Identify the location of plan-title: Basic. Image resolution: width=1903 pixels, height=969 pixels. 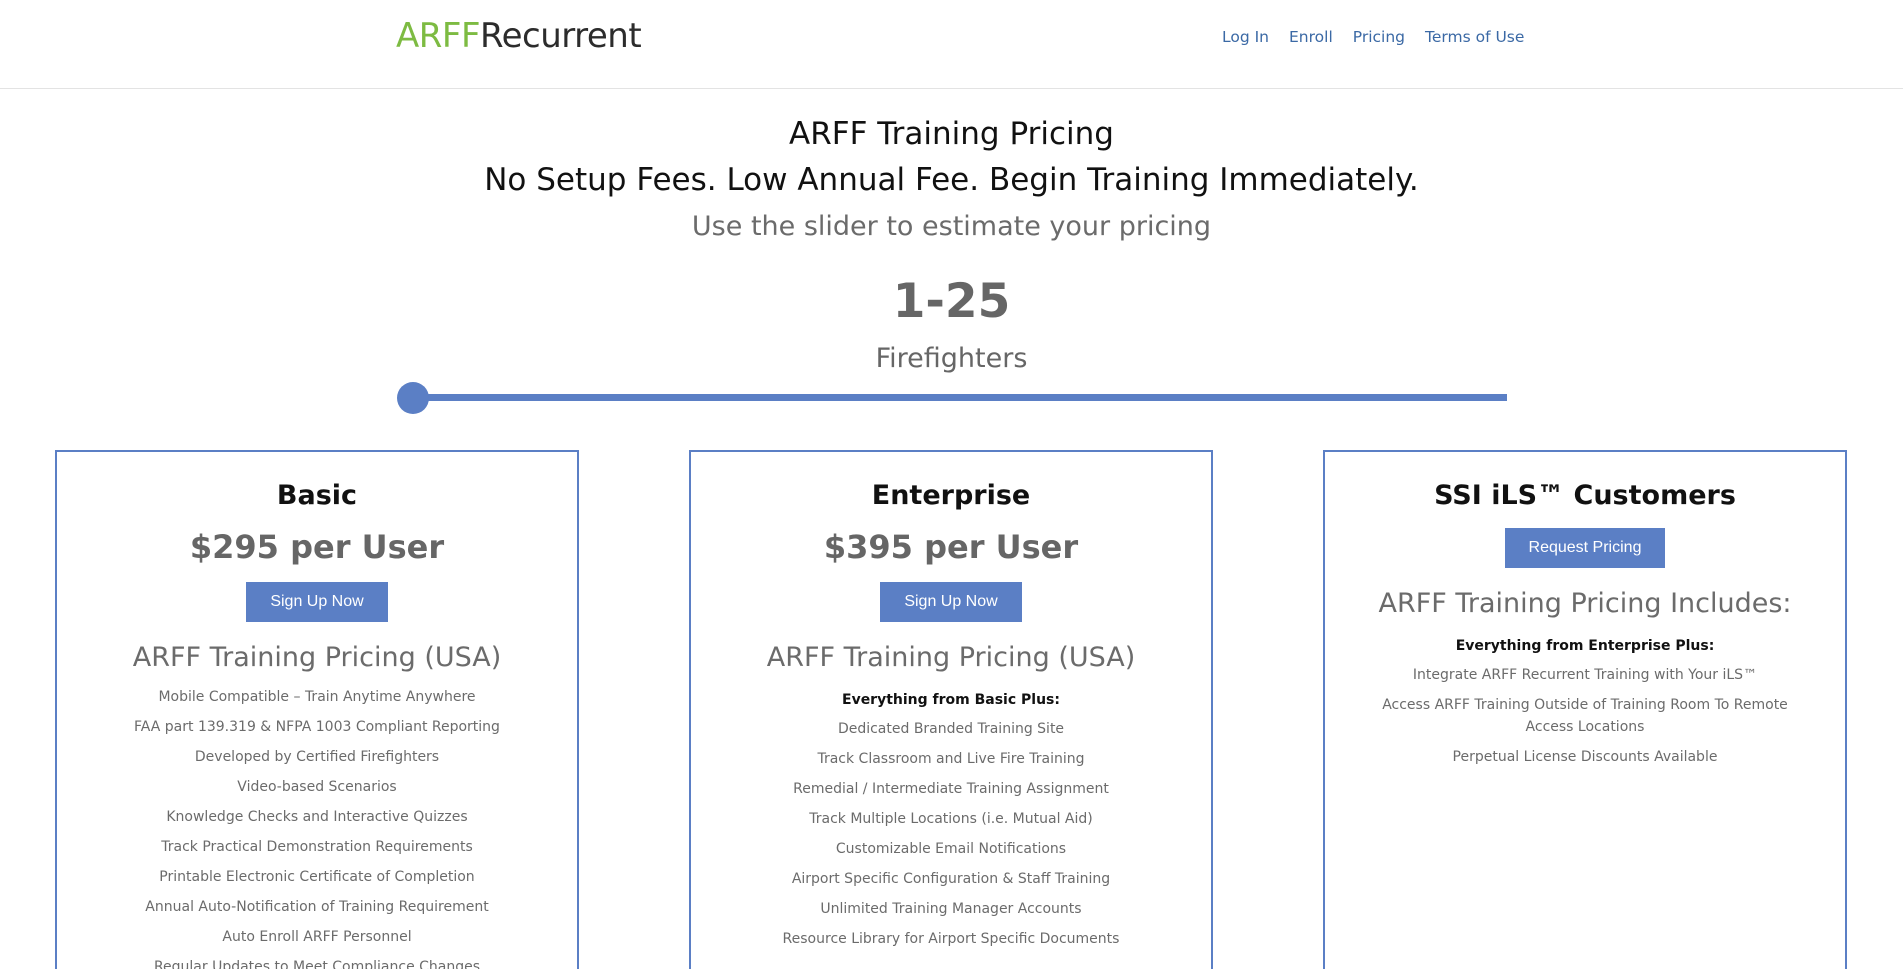
(317, 495).